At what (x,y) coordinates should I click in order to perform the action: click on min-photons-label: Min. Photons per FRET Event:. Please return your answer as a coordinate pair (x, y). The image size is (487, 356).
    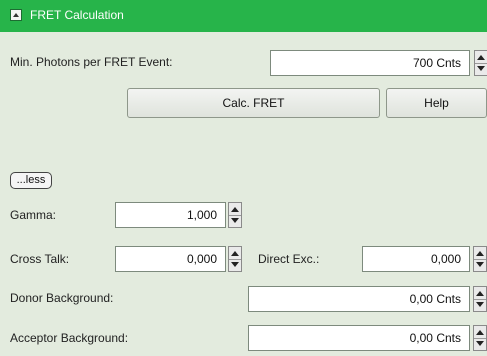
    Looking at the image, I should click on (91, 62).